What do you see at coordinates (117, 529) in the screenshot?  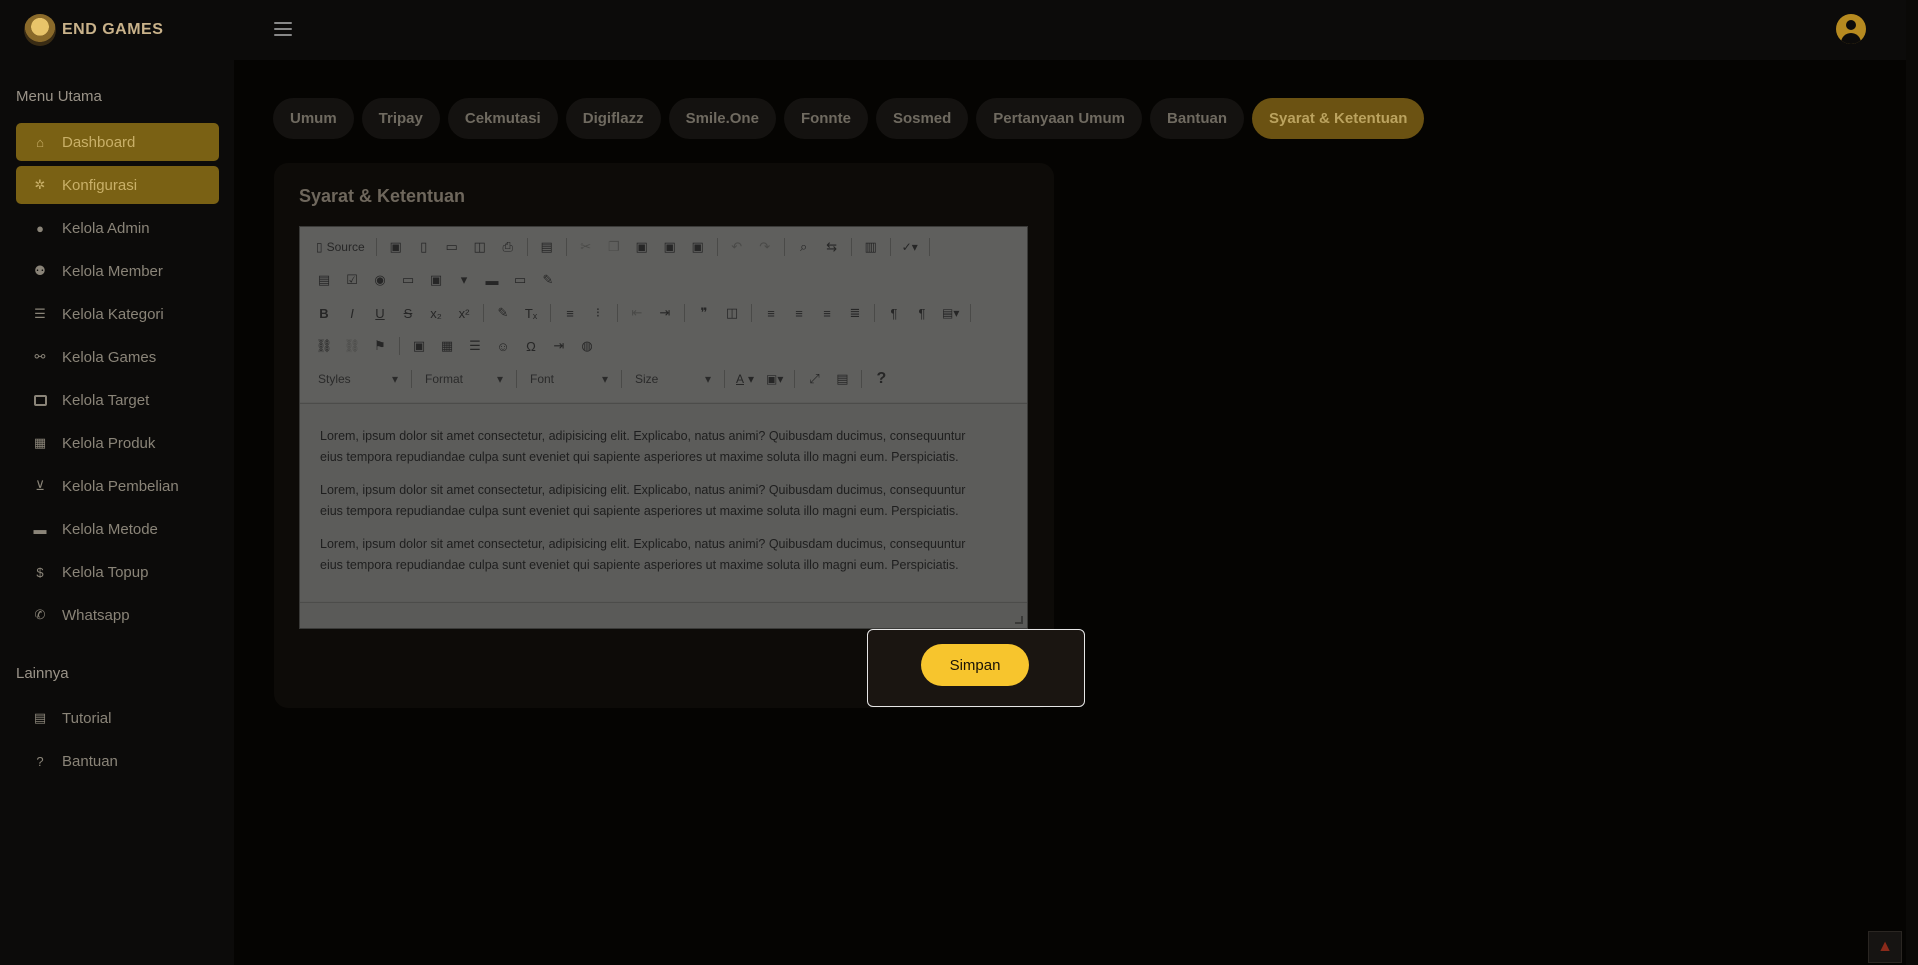 I see `sidebar-item-kelola-metode: ▬ Kelola Metode` at bounding box center [117, 529].